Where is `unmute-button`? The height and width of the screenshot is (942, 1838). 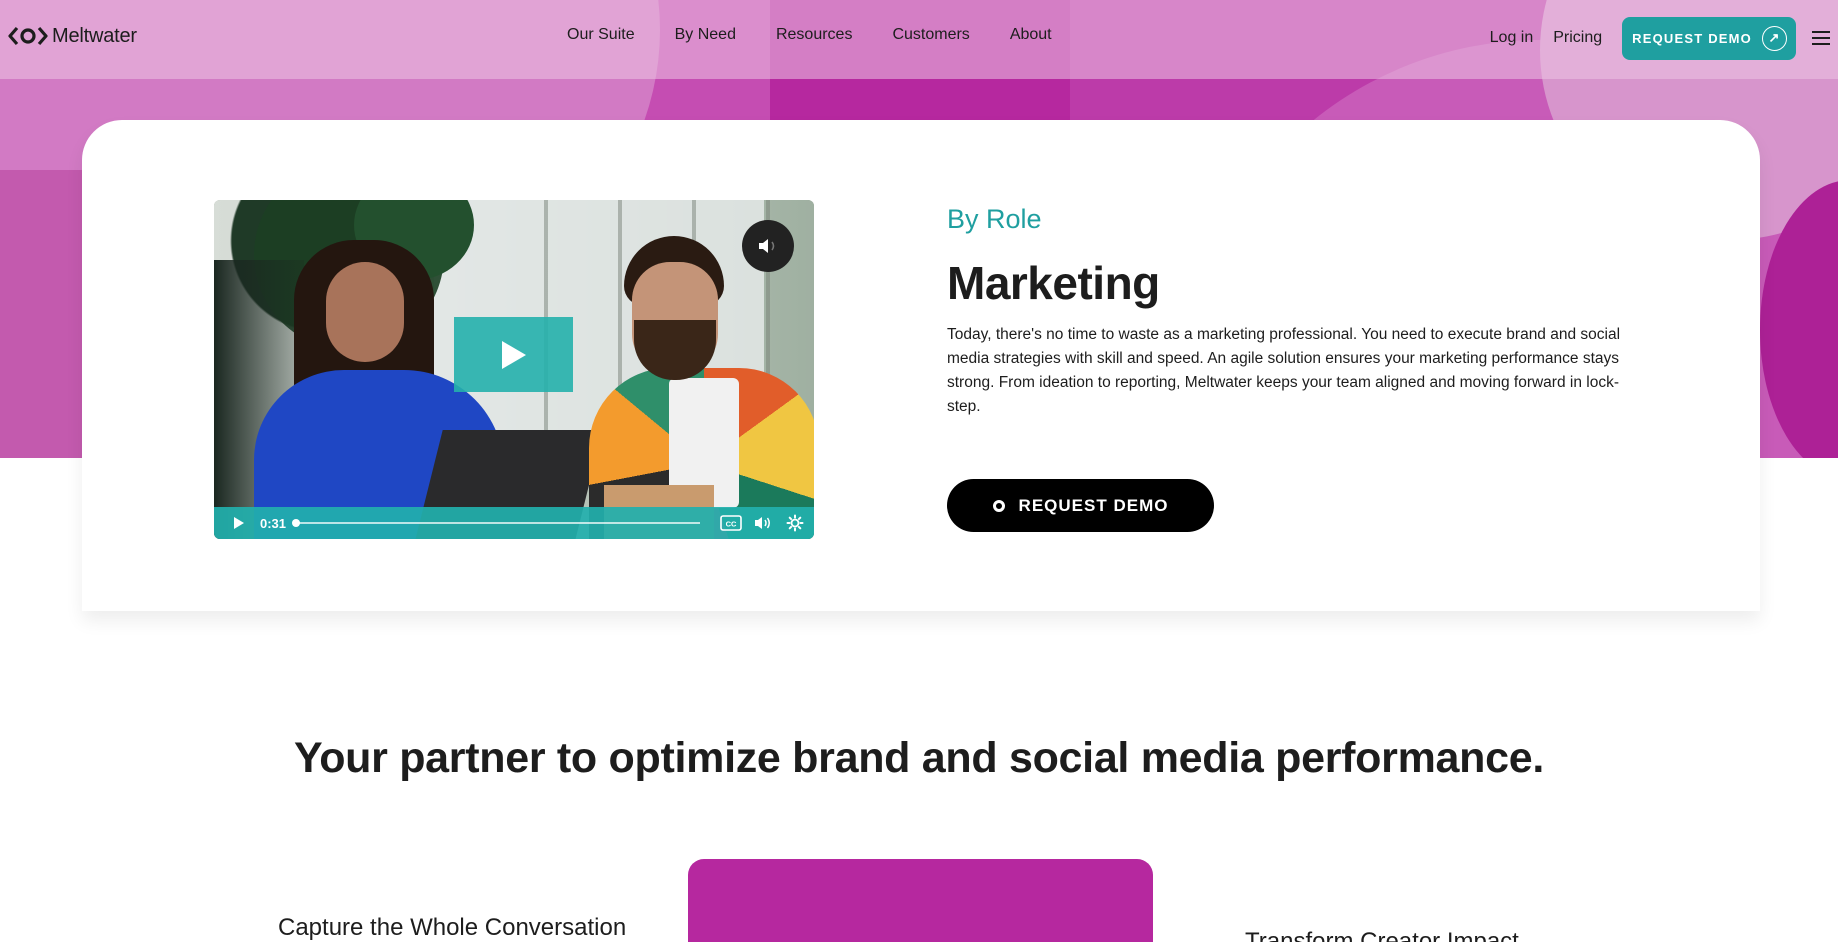
unmute-button is located at coordinates (768, 246).